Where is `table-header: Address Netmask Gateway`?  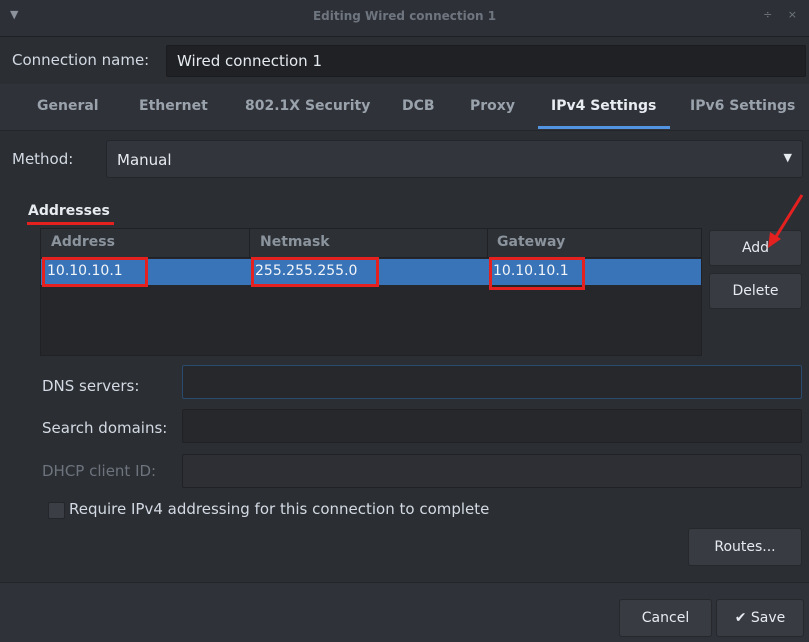 table-header: Address Netmask Gateway is located at coordinates (371, 243).